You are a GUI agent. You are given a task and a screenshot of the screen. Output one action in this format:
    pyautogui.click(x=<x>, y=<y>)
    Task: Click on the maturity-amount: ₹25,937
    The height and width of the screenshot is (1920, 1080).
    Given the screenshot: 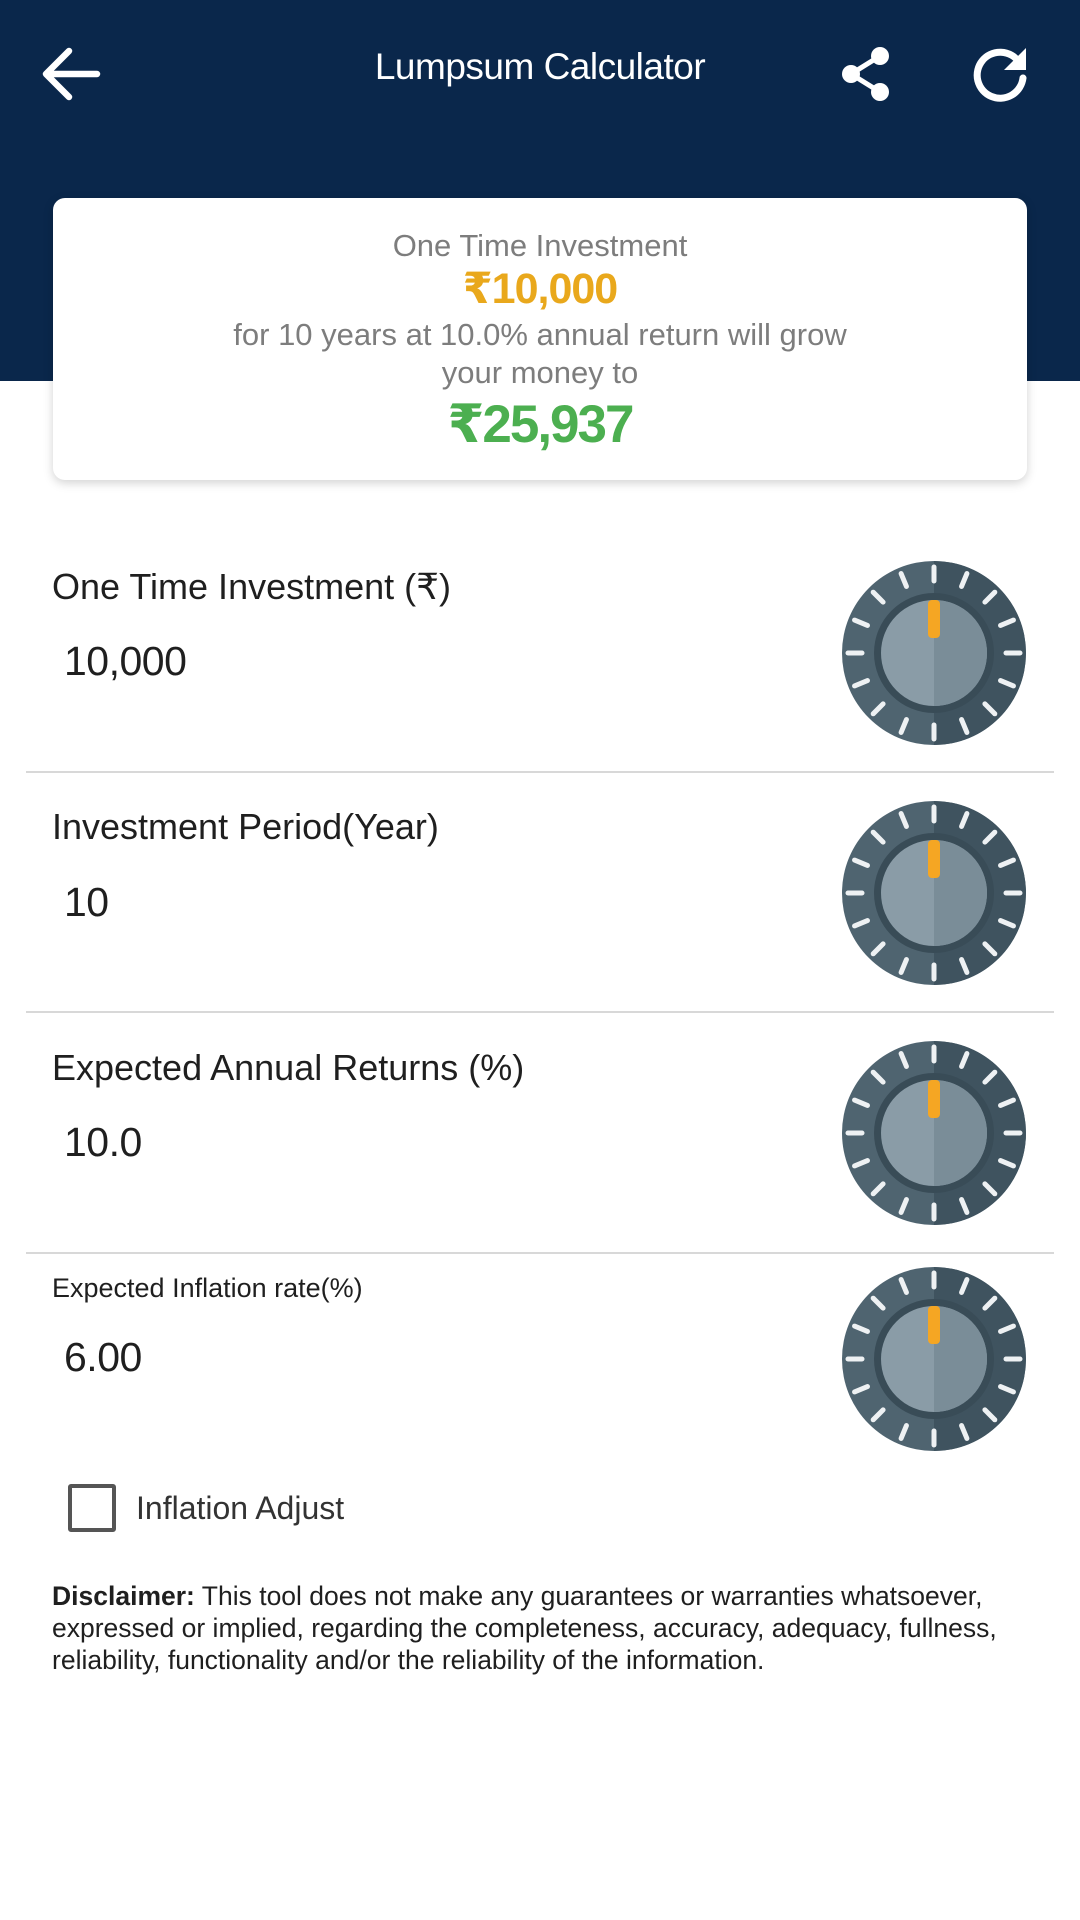 What is the action you would take?
    pyautogui.click(x=541, y=424)
    